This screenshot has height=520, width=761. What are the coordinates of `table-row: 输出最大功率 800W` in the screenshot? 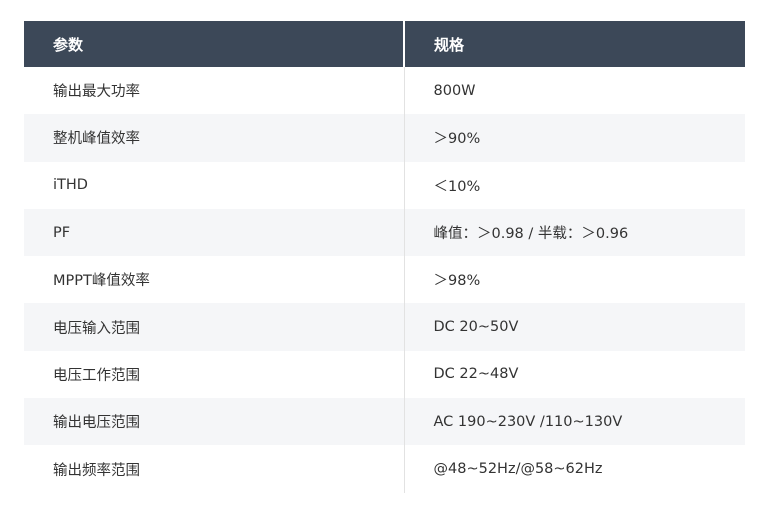 It's located at (384, 91).